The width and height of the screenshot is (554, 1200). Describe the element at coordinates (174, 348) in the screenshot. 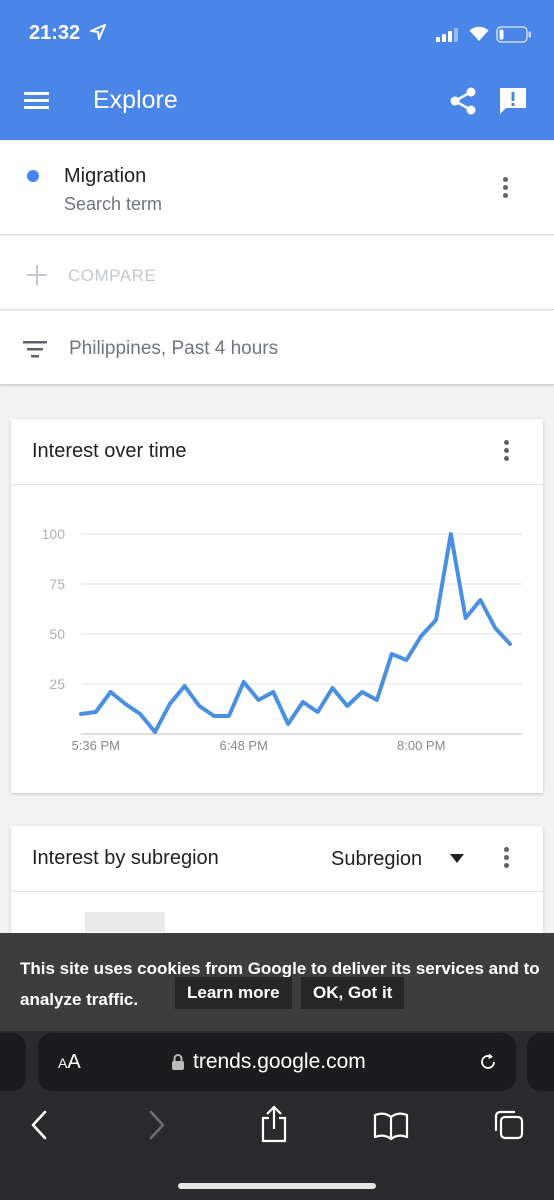

I see `filter-summary: Philippines, Past 4 hours` at that location.